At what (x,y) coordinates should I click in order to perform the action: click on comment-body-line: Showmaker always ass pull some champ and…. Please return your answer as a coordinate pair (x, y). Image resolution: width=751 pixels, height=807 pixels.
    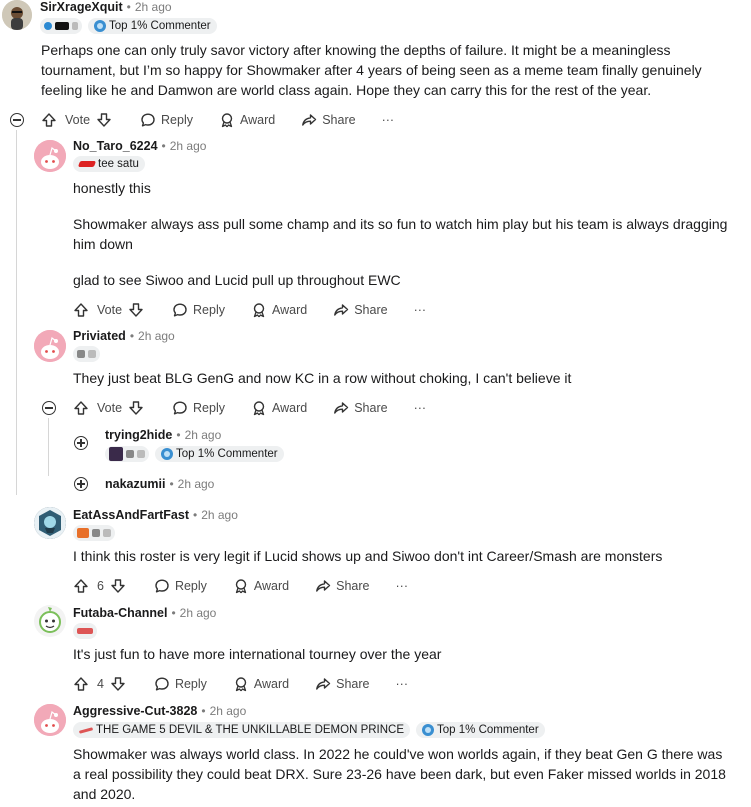
    Looking at the image, I should click on (400, 234).